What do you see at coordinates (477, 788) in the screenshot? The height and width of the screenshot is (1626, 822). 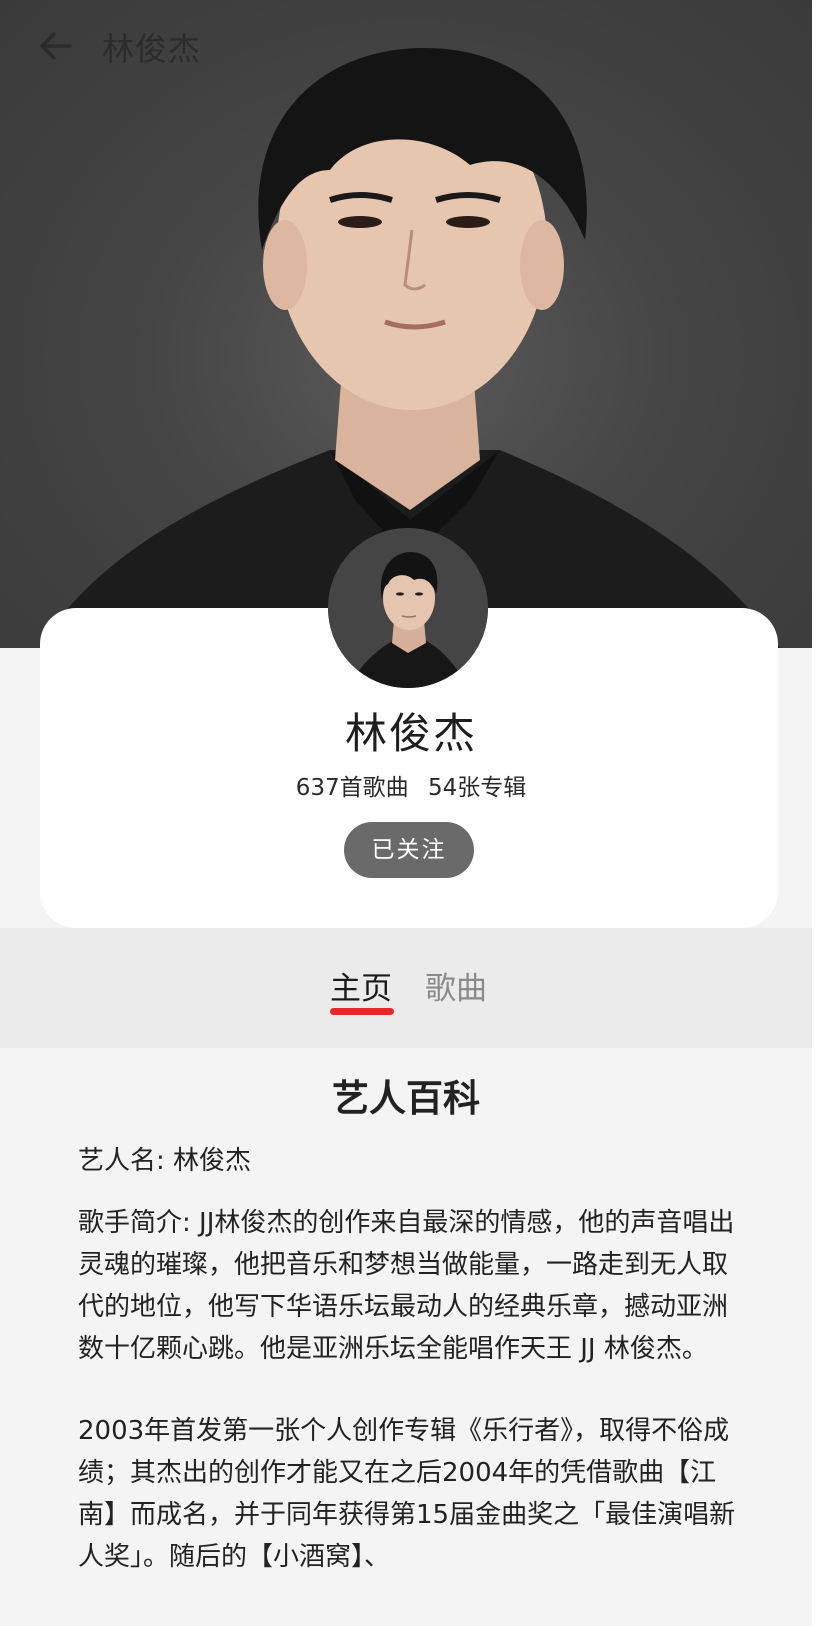 I see `album-count: 54张专辑` at bounding box center [477, 788].